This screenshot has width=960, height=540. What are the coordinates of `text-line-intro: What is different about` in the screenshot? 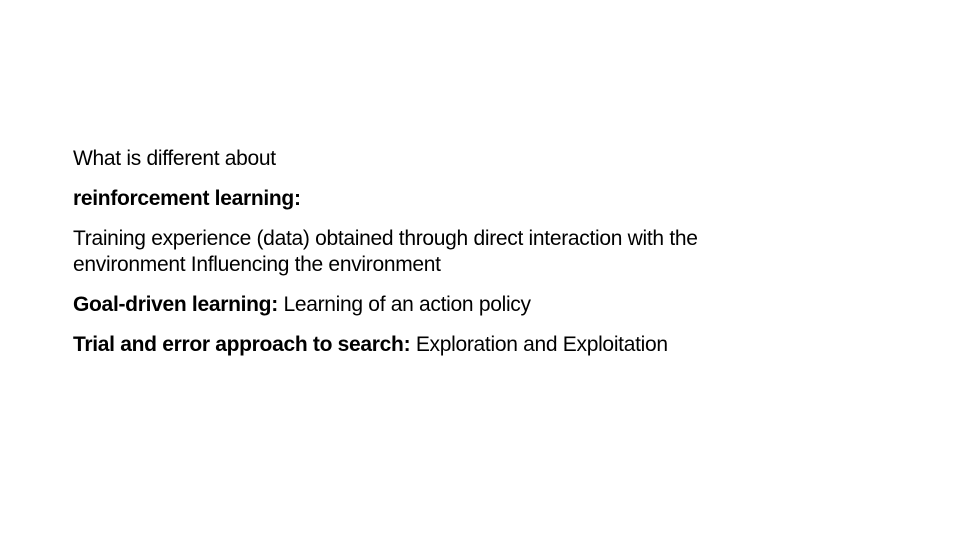 It's located at (488, 159).